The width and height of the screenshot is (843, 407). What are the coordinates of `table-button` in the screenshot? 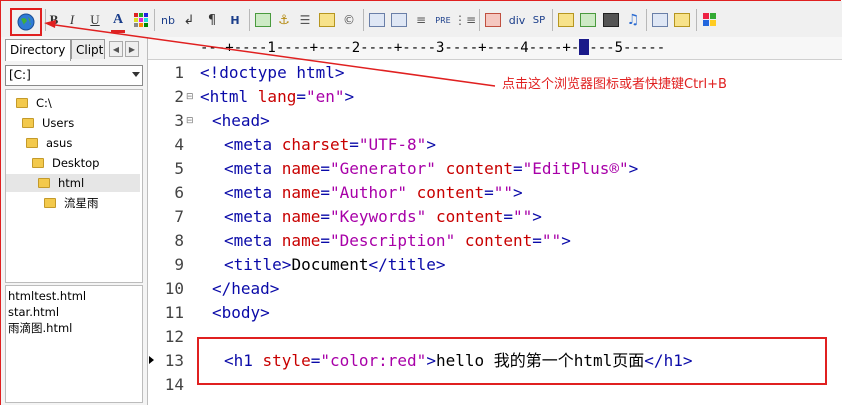 It's located at (377, 20).